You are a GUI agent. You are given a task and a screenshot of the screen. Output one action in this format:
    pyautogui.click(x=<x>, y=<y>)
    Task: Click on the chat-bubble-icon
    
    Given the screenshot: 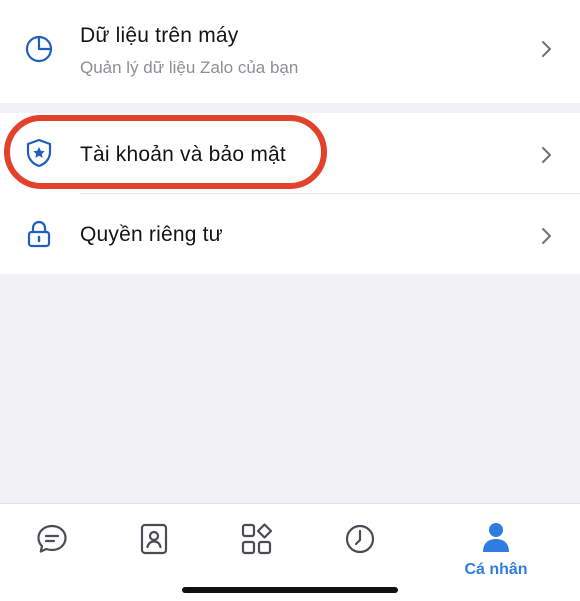 What is the action you would take?
    pyautogui.click(x=52, y=541)
    